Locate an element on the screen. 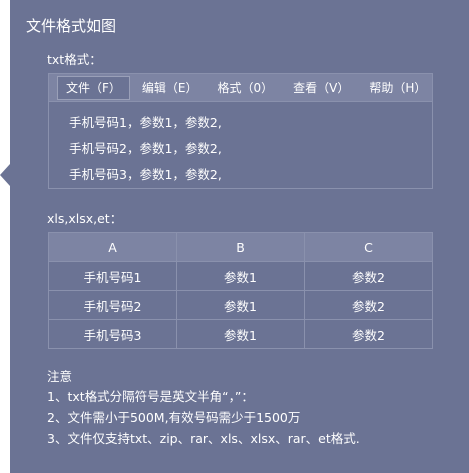 This screenshot has height=473, width=469. note-item: 2、文件需小于500M,有效号码需少于1500万 is located at coordinates (174, 417).